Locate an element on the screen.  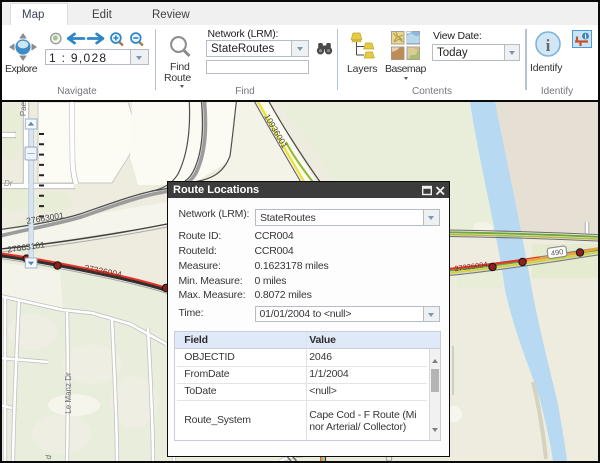
svg-text: Pae is located at coordinates (23, 109).